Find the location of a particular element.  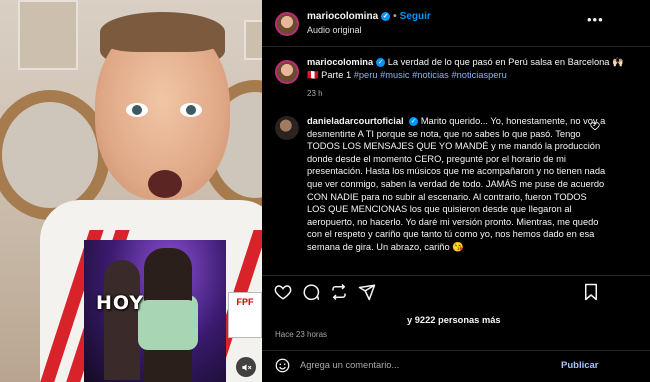

commenter-avatar is located at coordinates (287, 128).